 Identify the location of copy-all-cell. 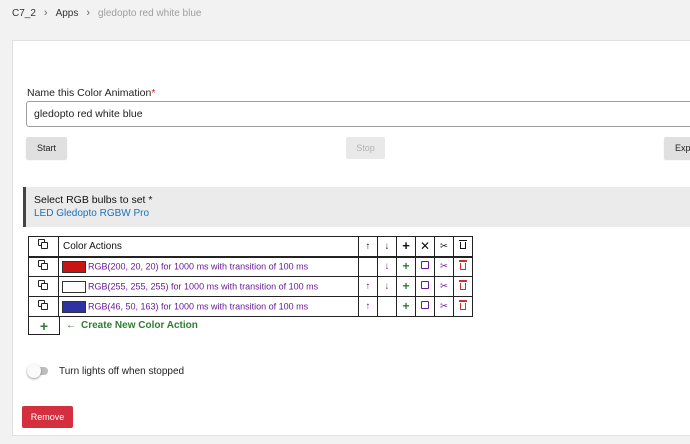
(43, 247).